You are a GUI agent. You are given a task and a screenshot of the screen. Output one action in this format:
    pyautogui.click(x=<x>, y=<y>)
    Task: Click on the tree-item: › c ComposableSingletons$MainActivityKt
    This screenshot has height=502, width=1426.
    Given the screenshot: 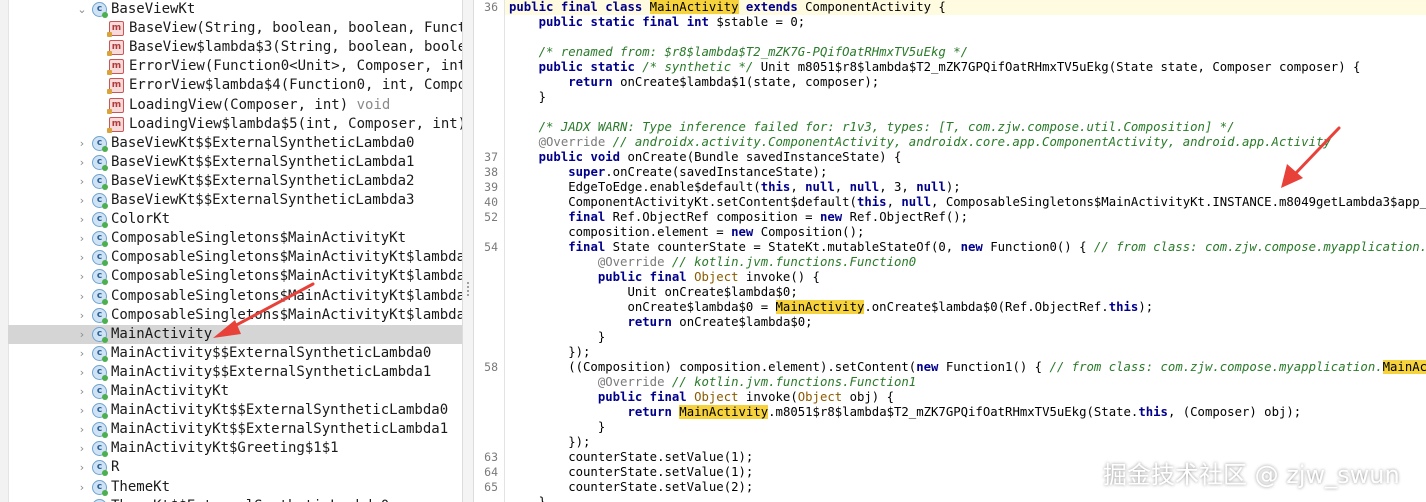 What is the action you would take?
    pyautogui.click(x=235, y=238)
    